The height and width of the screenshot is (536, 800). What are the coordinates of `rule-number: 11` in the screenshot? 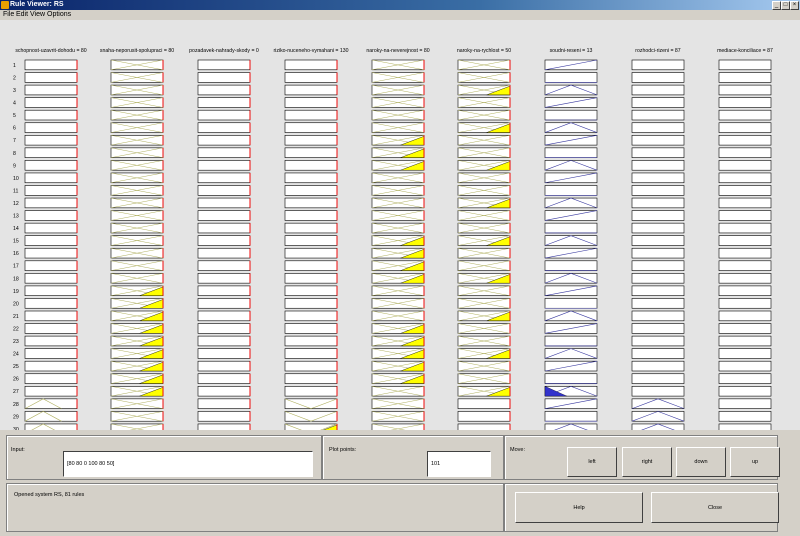 It's located at (15, 191).